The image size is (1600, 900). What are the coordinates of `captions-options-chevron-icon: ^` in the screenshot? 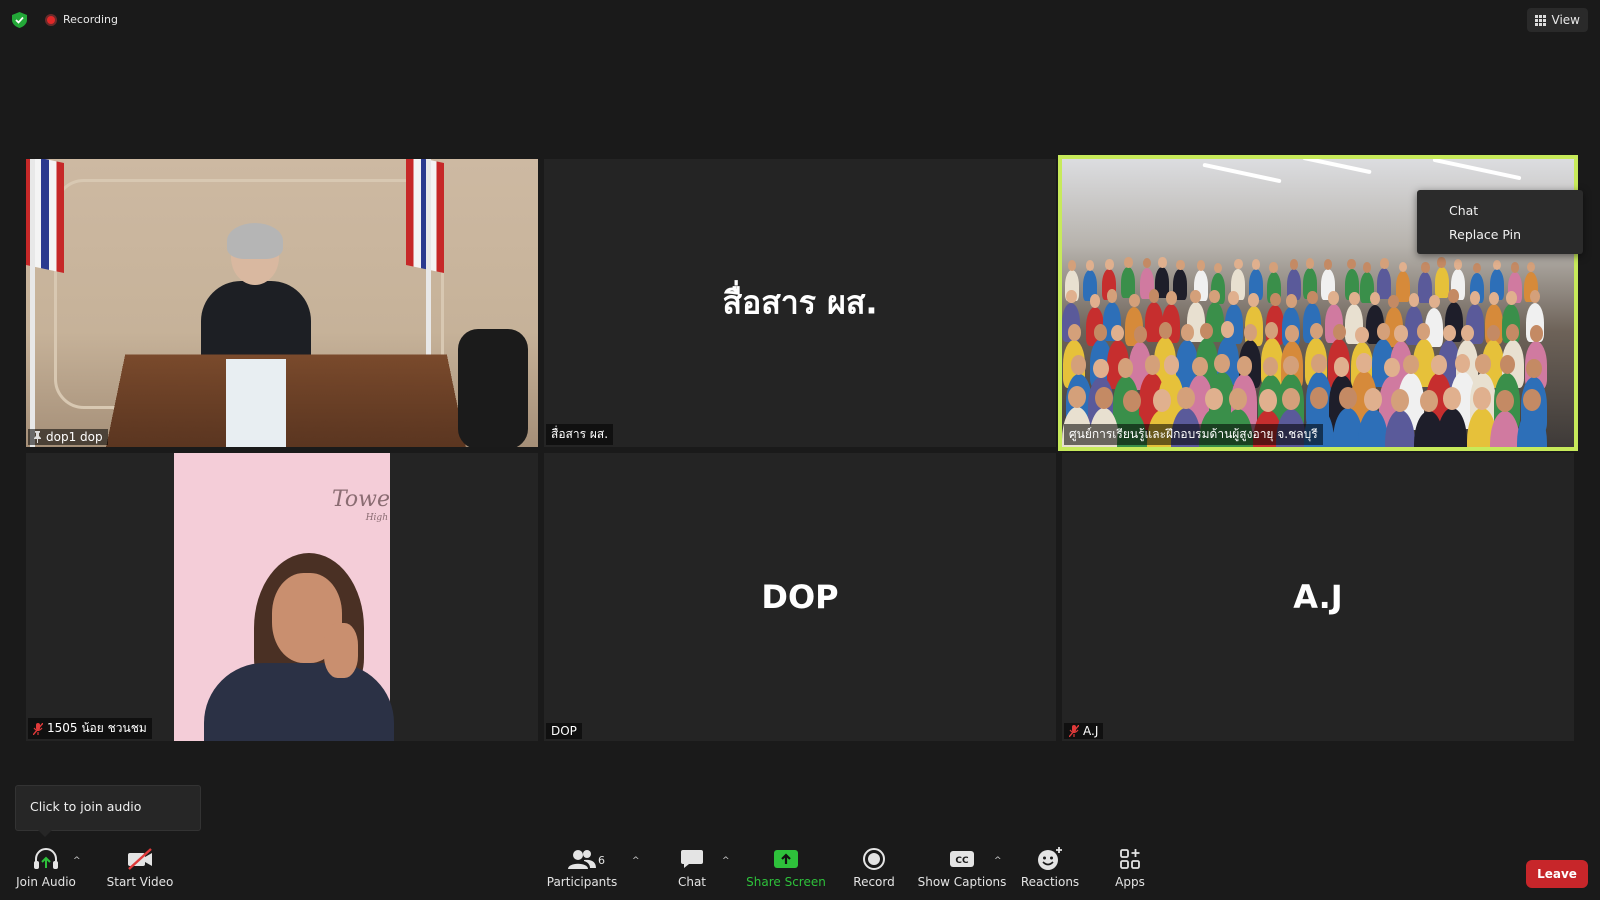 It's located at (998, 861).